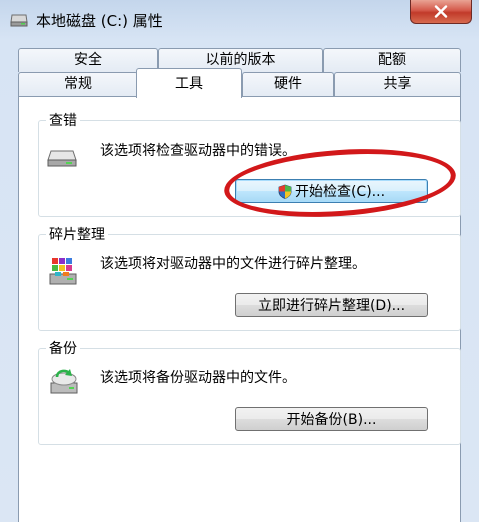 This screenshot has width=479, height=522. I want to click on tab-sharing: 共享, so click(397, 84).